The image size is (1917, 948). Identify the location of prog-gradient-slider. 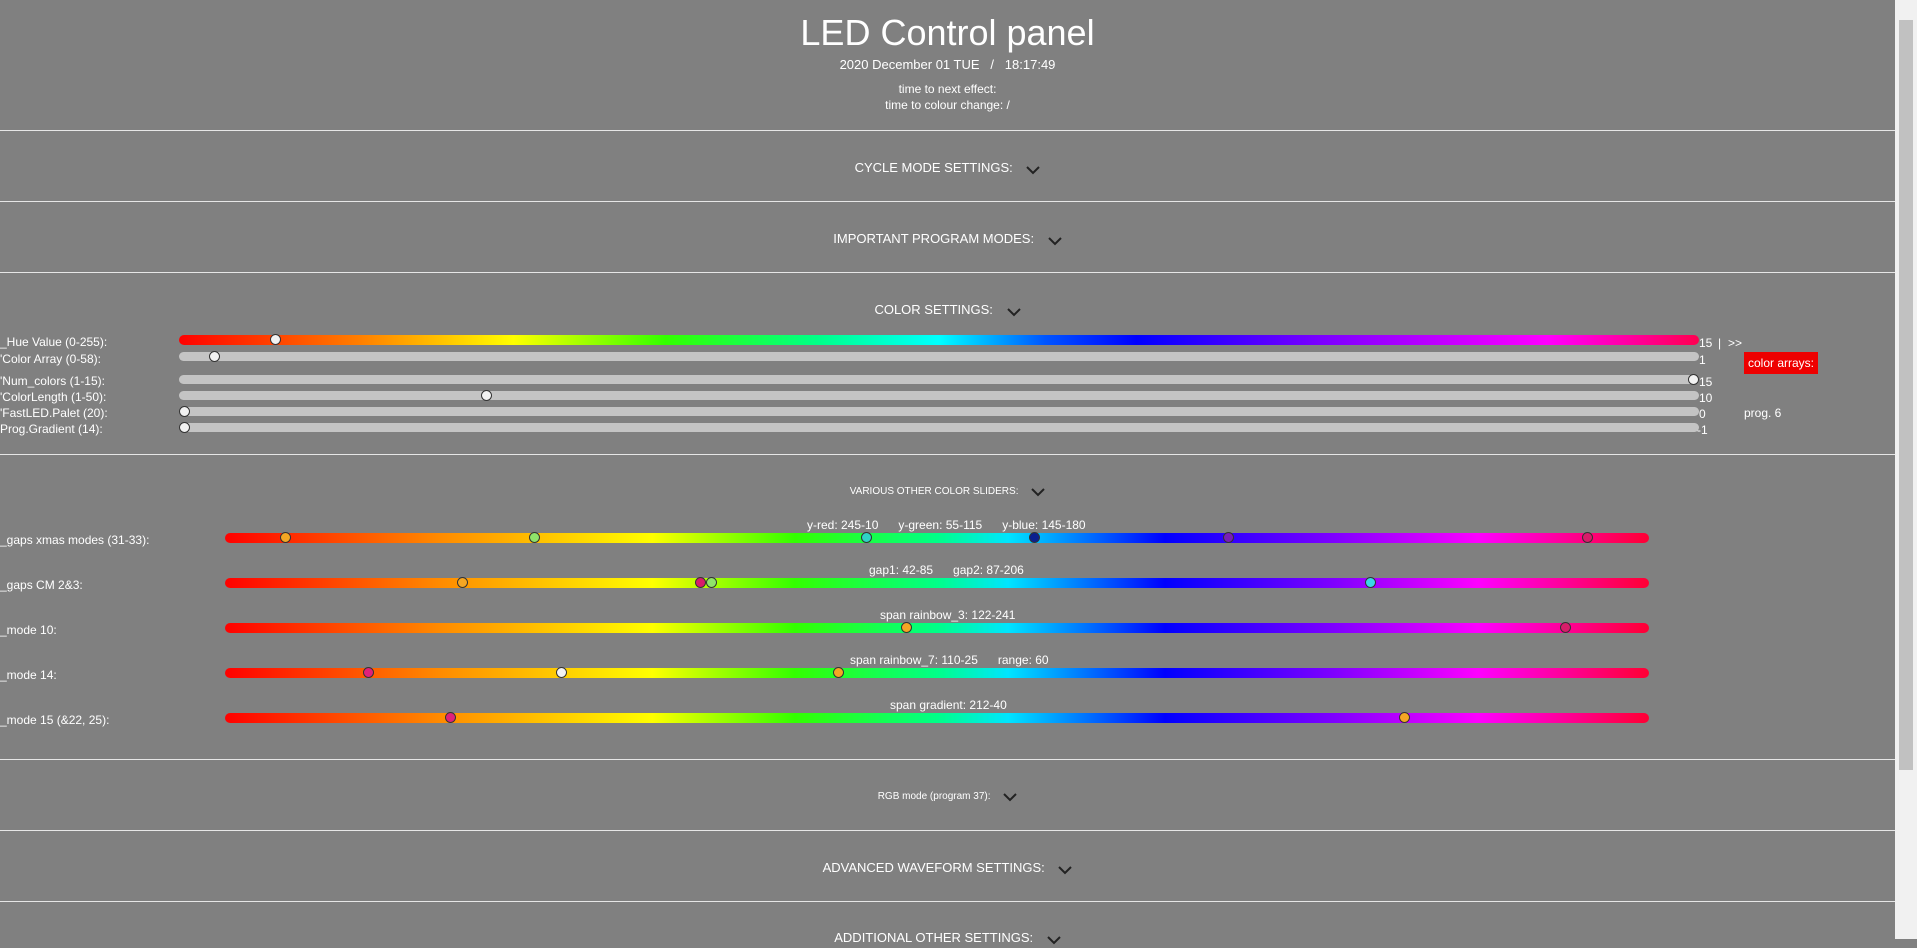
(939, 427).